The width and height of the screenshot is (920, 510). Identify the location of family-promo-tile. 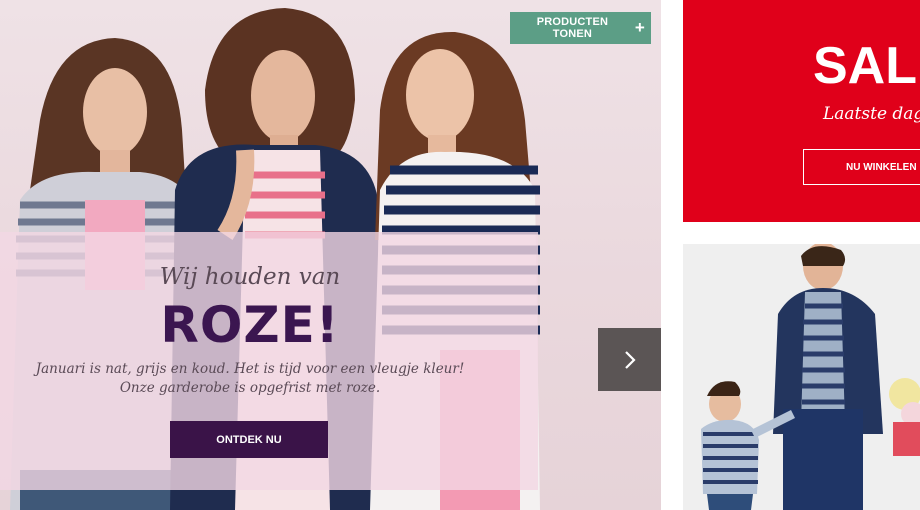
(801, 377).